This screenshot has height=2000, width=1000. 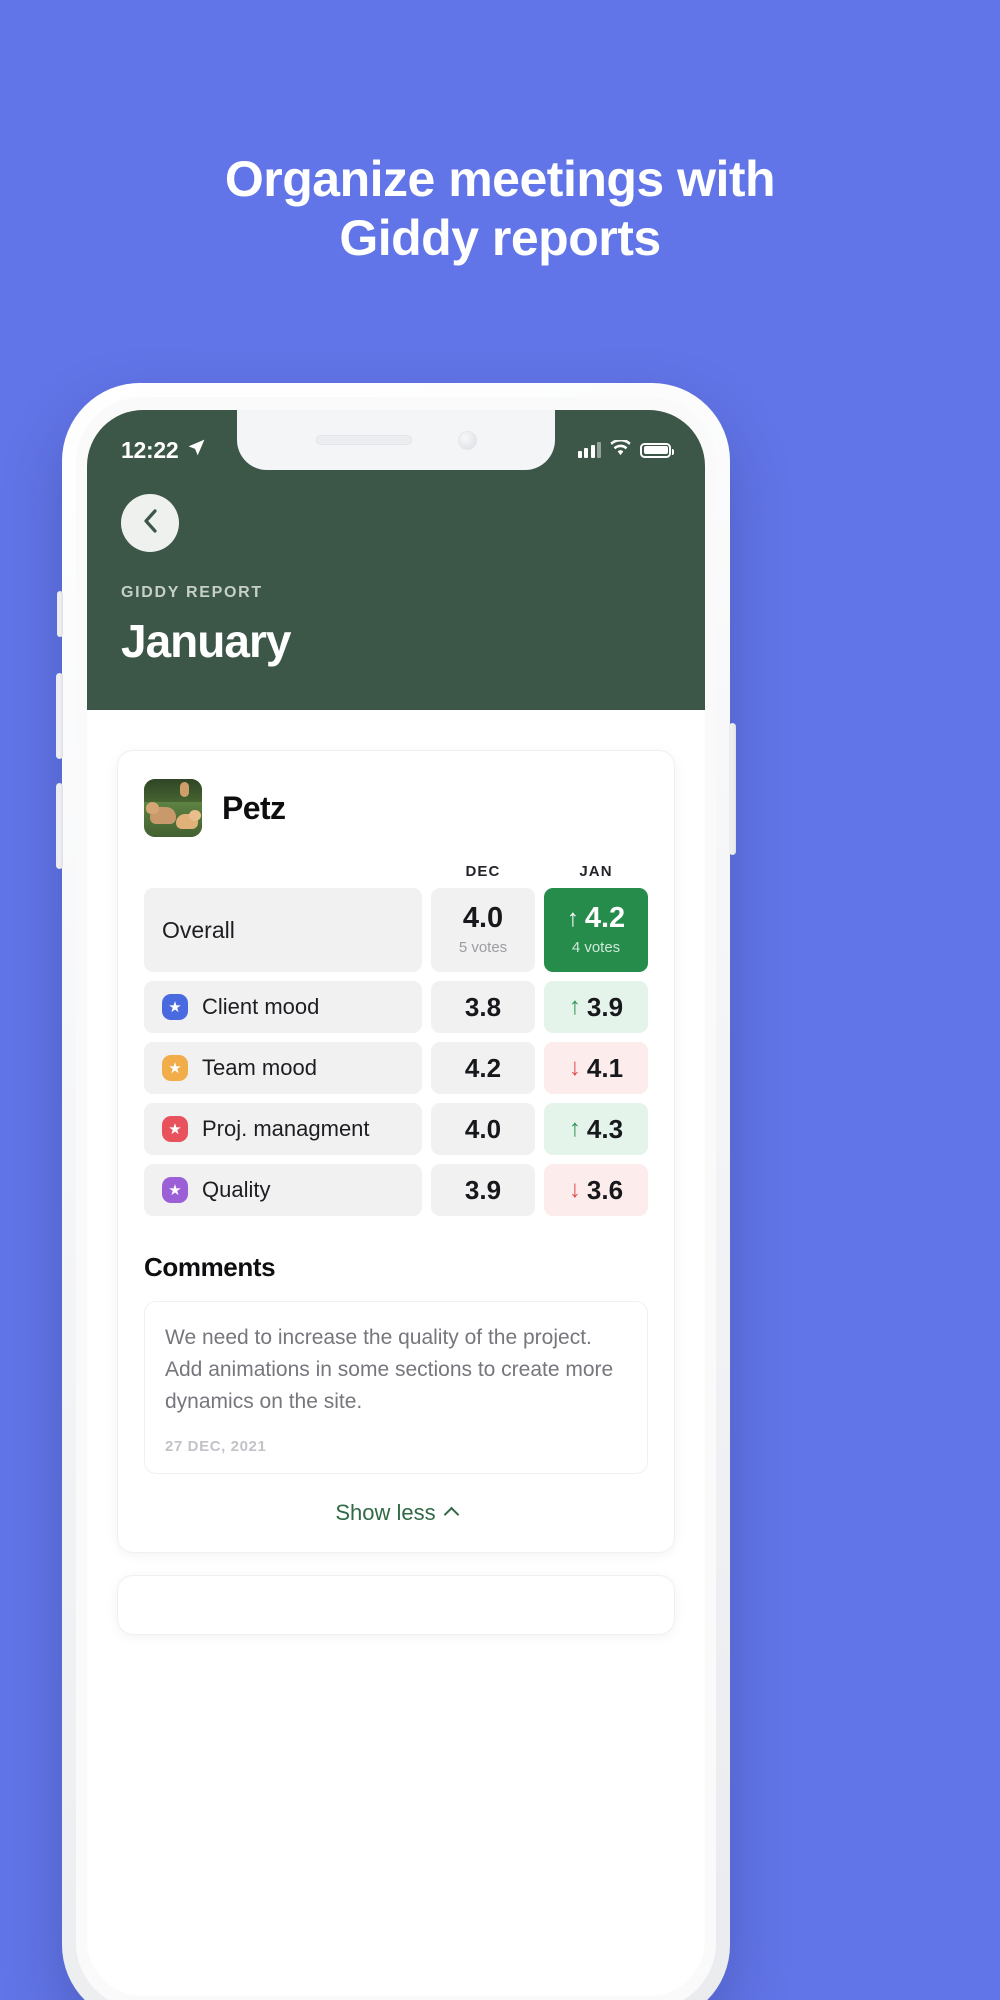 What do you see at coordinates (467, 440) in the screenshot?
I see `front-camera-icon` at bounding box center [467, 440].